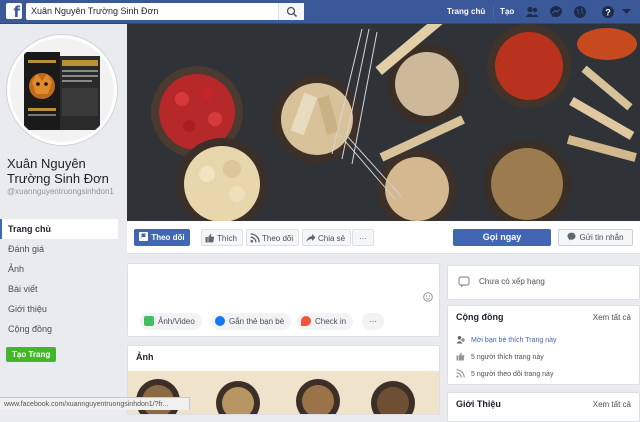 This screenshot has width=640, height=422. What do you see at coordinates (210, 238) in the screenshot?
I see `like-thumb-icon` at bounding box center [210, 238].